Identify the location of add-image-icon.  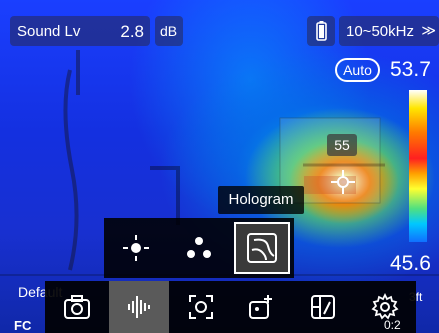
(260, 307).